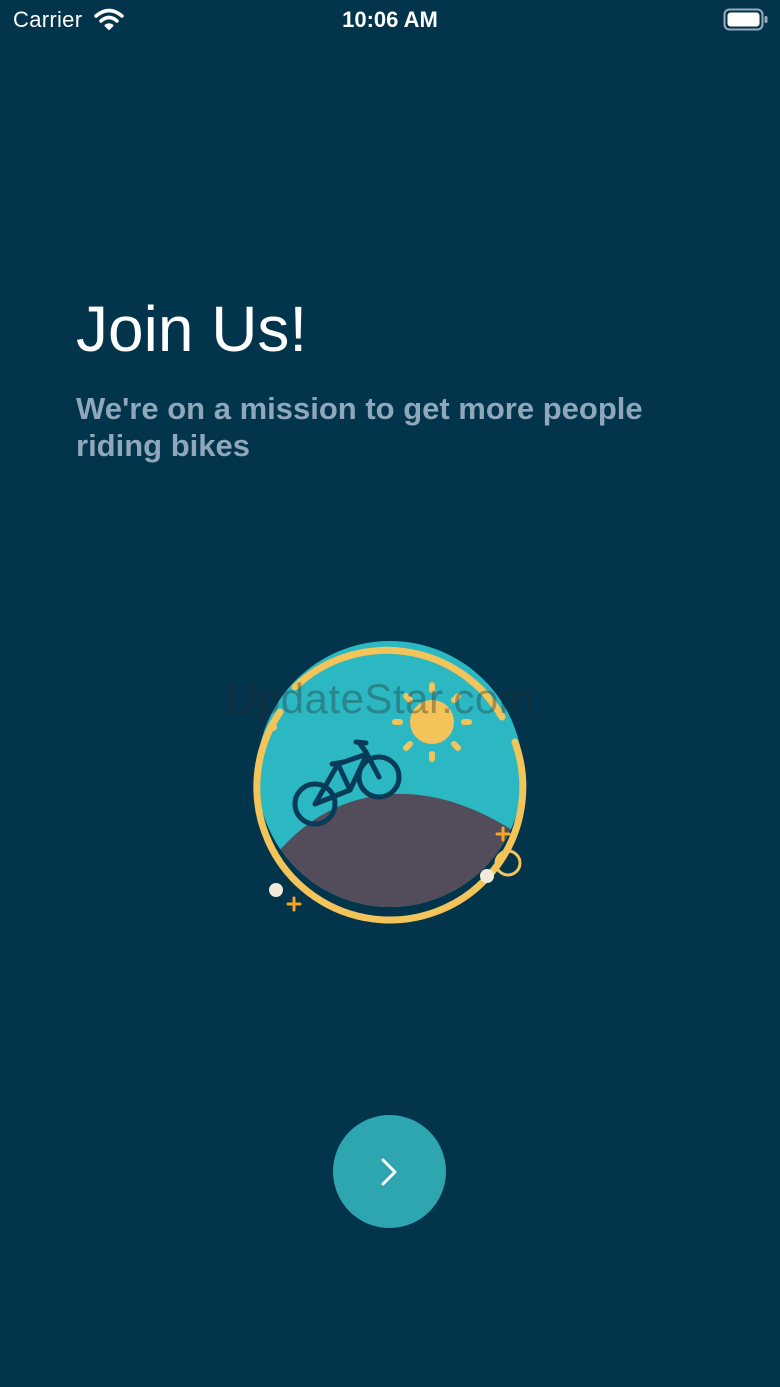 This screenshot has height=1387, width=780. Describe the element at coordinates (380, 698) in the screenshot. I see `watermark-text: UpdateStar.com` at that location.